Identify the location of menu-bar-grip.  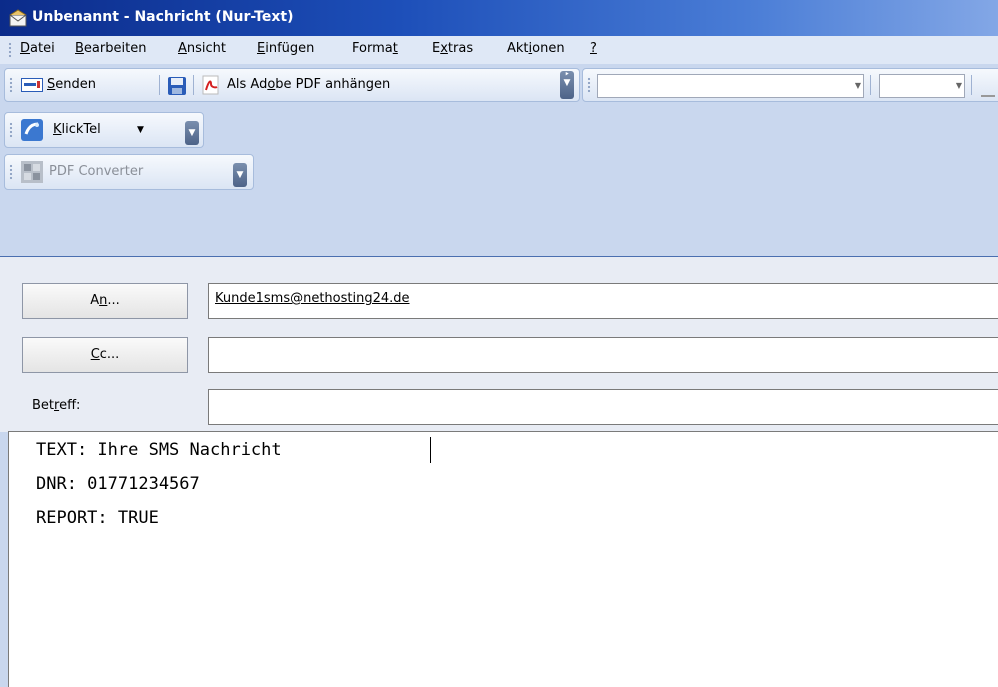
(10, 50).